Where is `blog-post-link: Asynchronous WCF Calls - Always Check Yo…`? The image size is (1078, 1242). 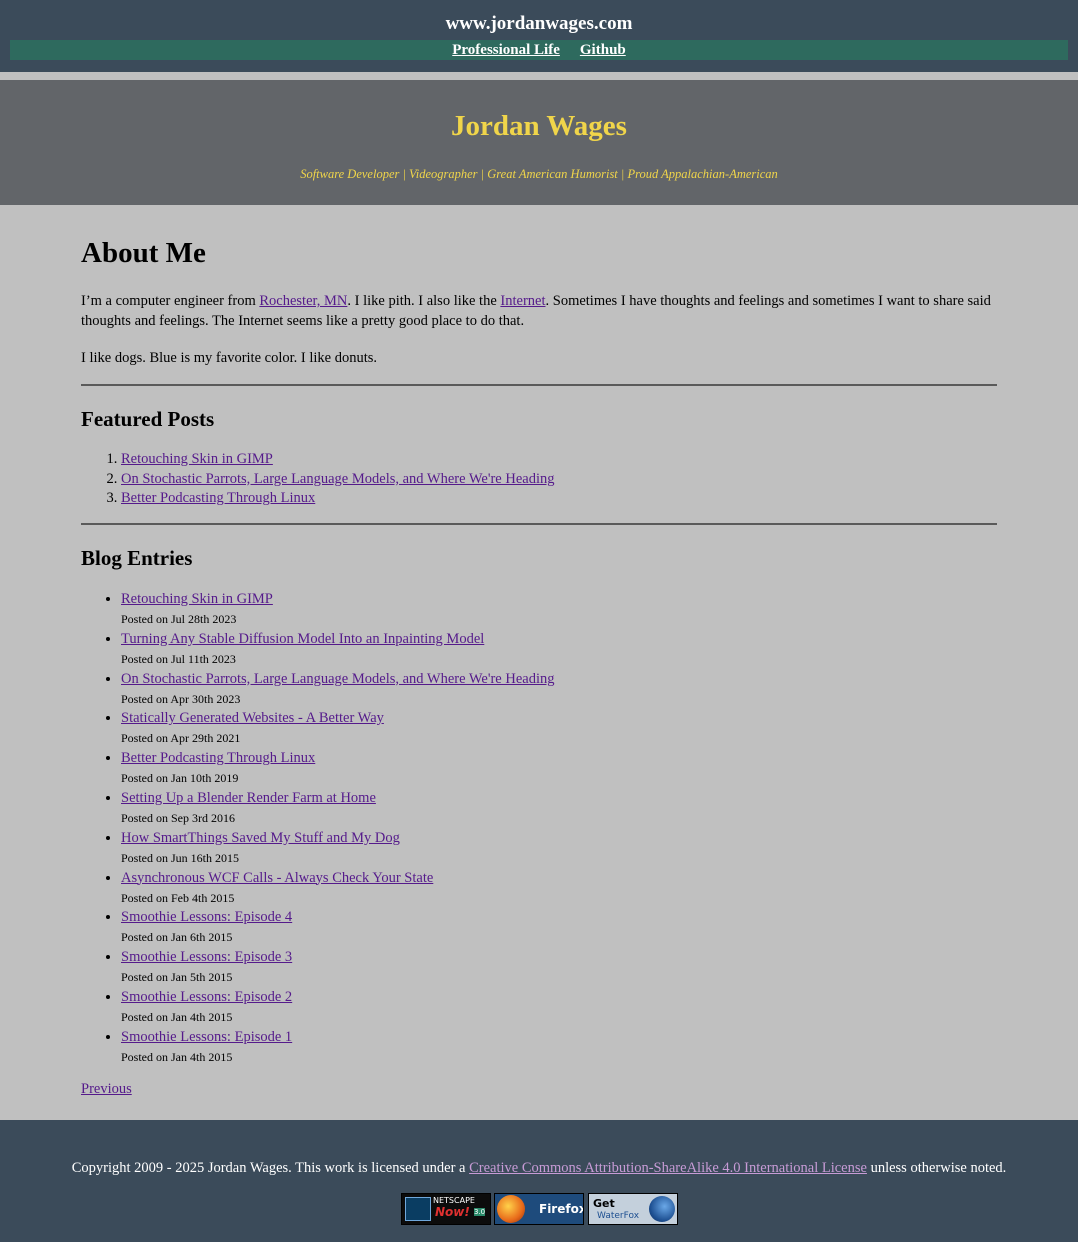
blog-post-link: Asynchronous WCF Calls - Always Check Yo… is located at coordinates (338, 878).